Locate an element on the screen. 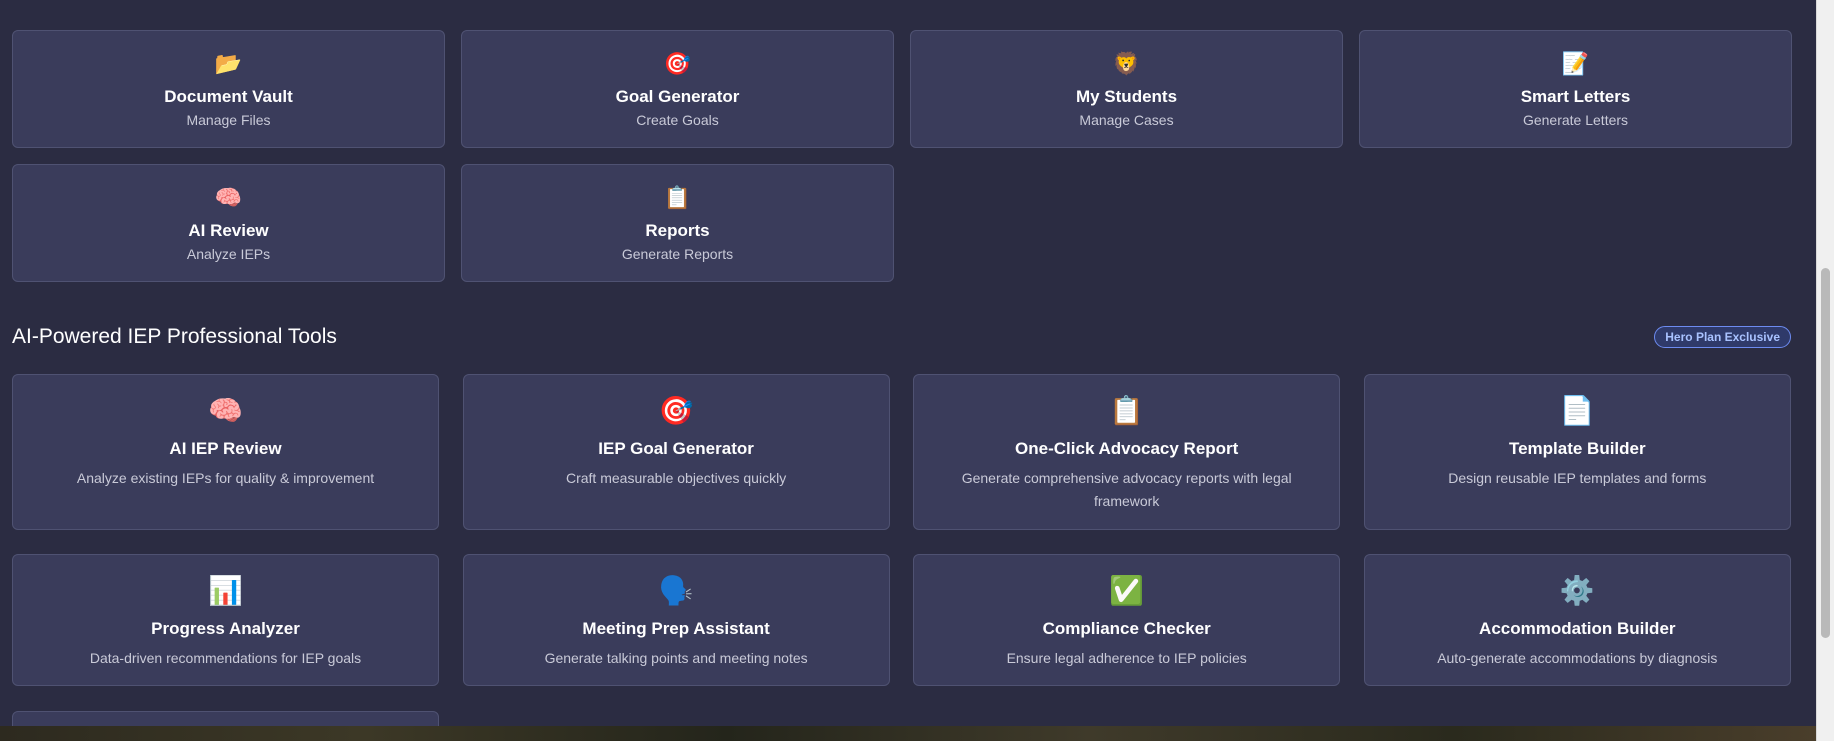 The height and width of the screenshot is (741, 1834). quick-link-goal-generator: 🎯 Goal Generator Create Goals is located at coordinates (677, 89).